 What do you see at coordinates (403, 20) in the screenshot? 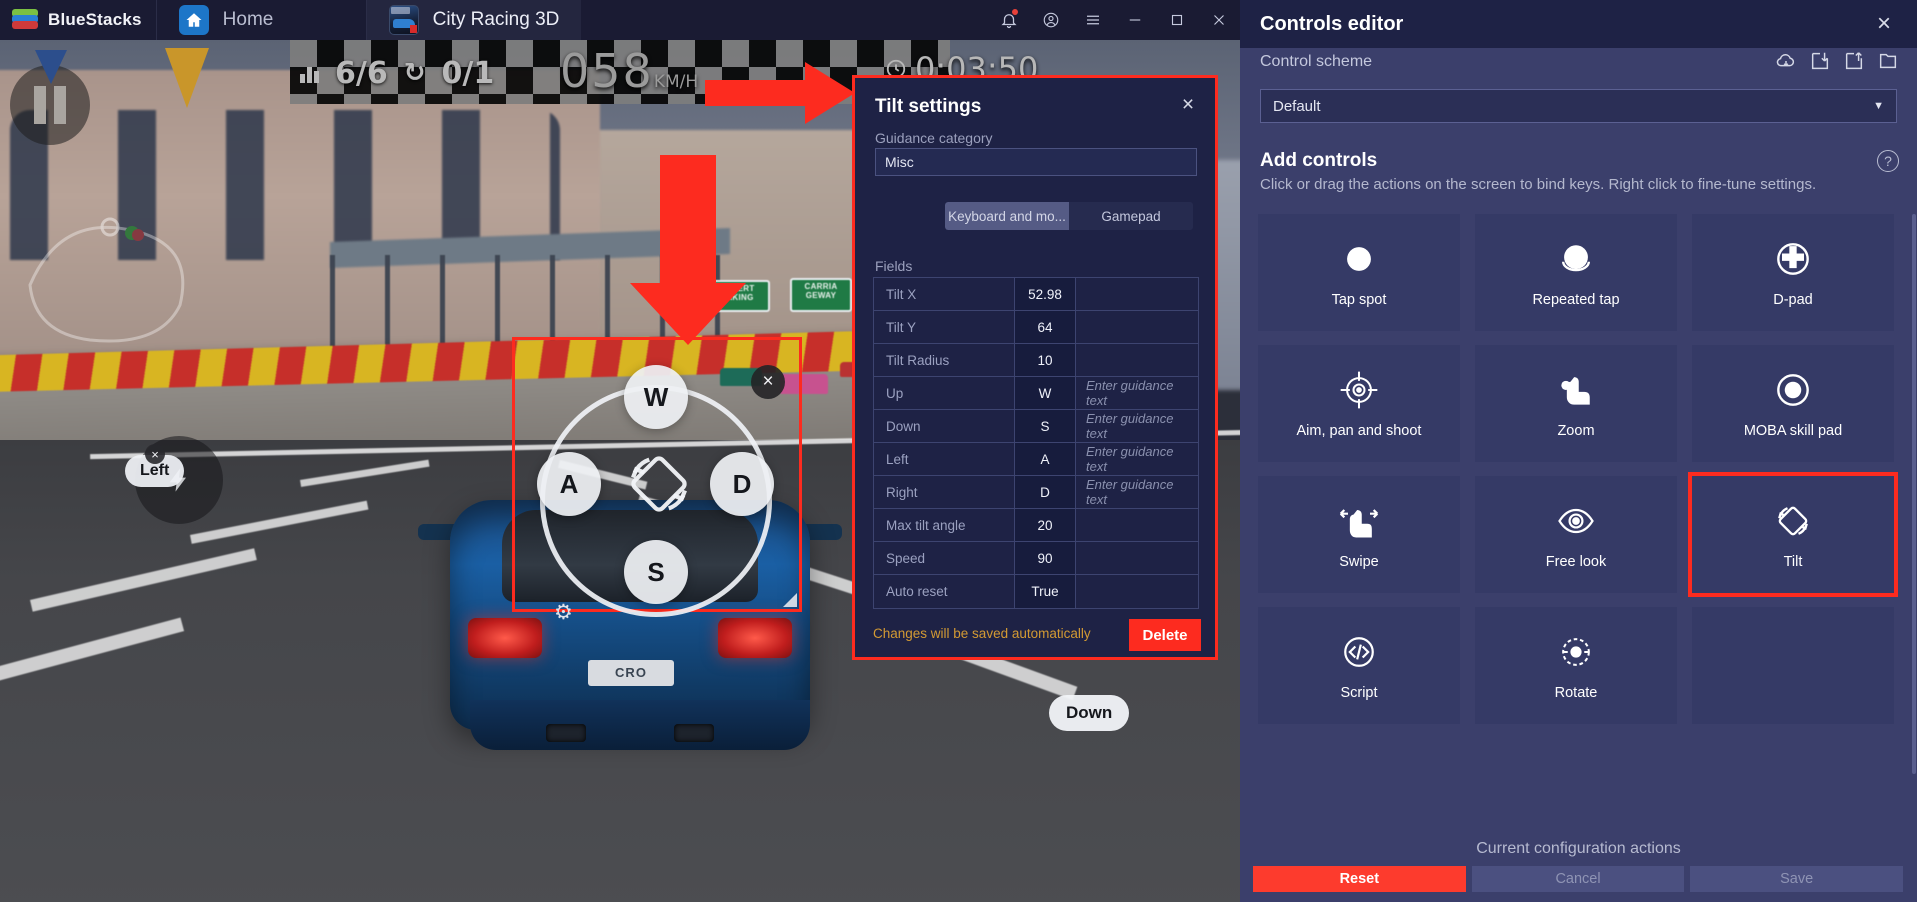
I see `game-thumbnail-icon` at bounding box center [403, 20].